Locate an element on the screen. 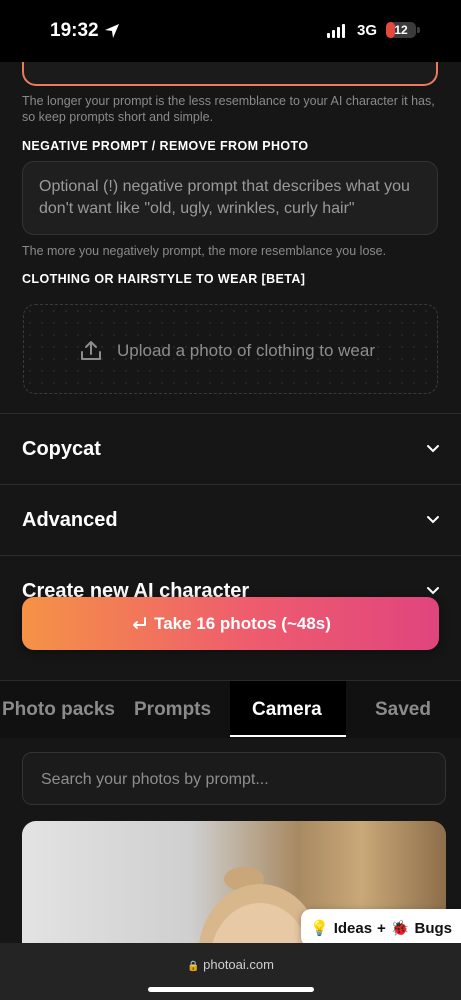  bug-icon: 🐞 is located at coordinates (400, 928).